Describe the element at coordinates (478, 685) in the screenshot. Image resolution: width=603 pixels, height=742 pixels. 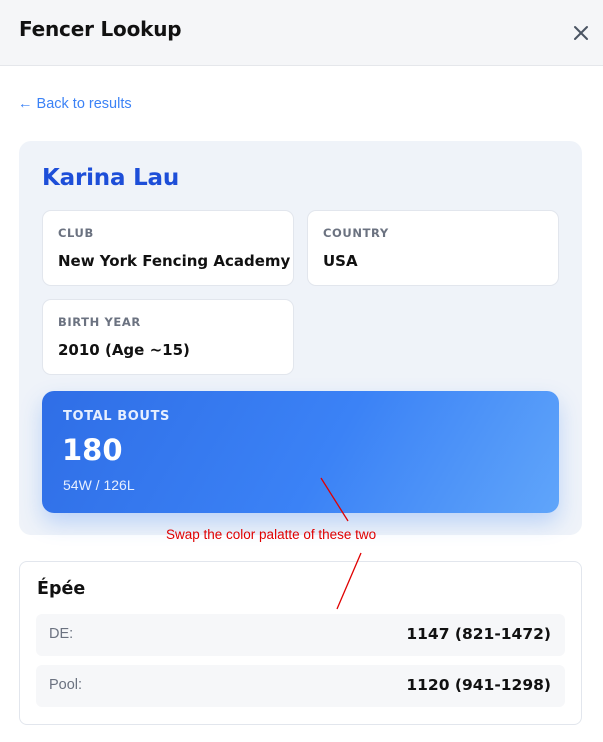
I see `pool-rating: 1120 (941-1298)` at that location.